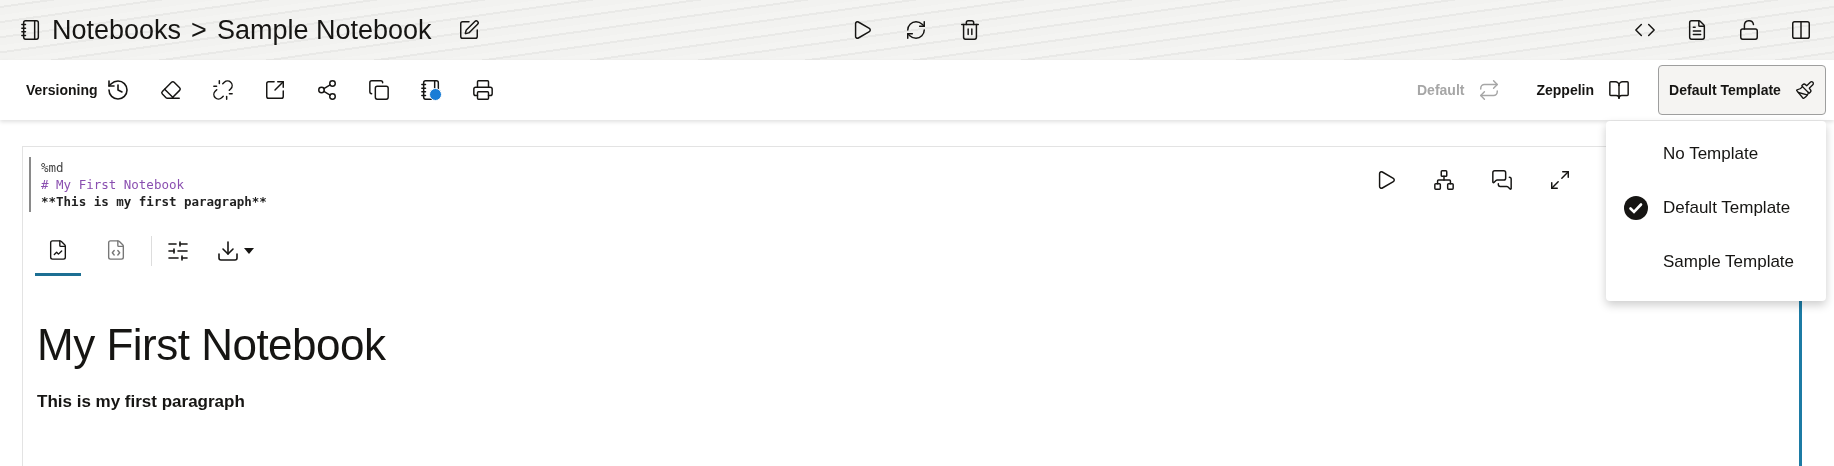  I want to click on menu-item: Sample Template, so click(1716, 262).